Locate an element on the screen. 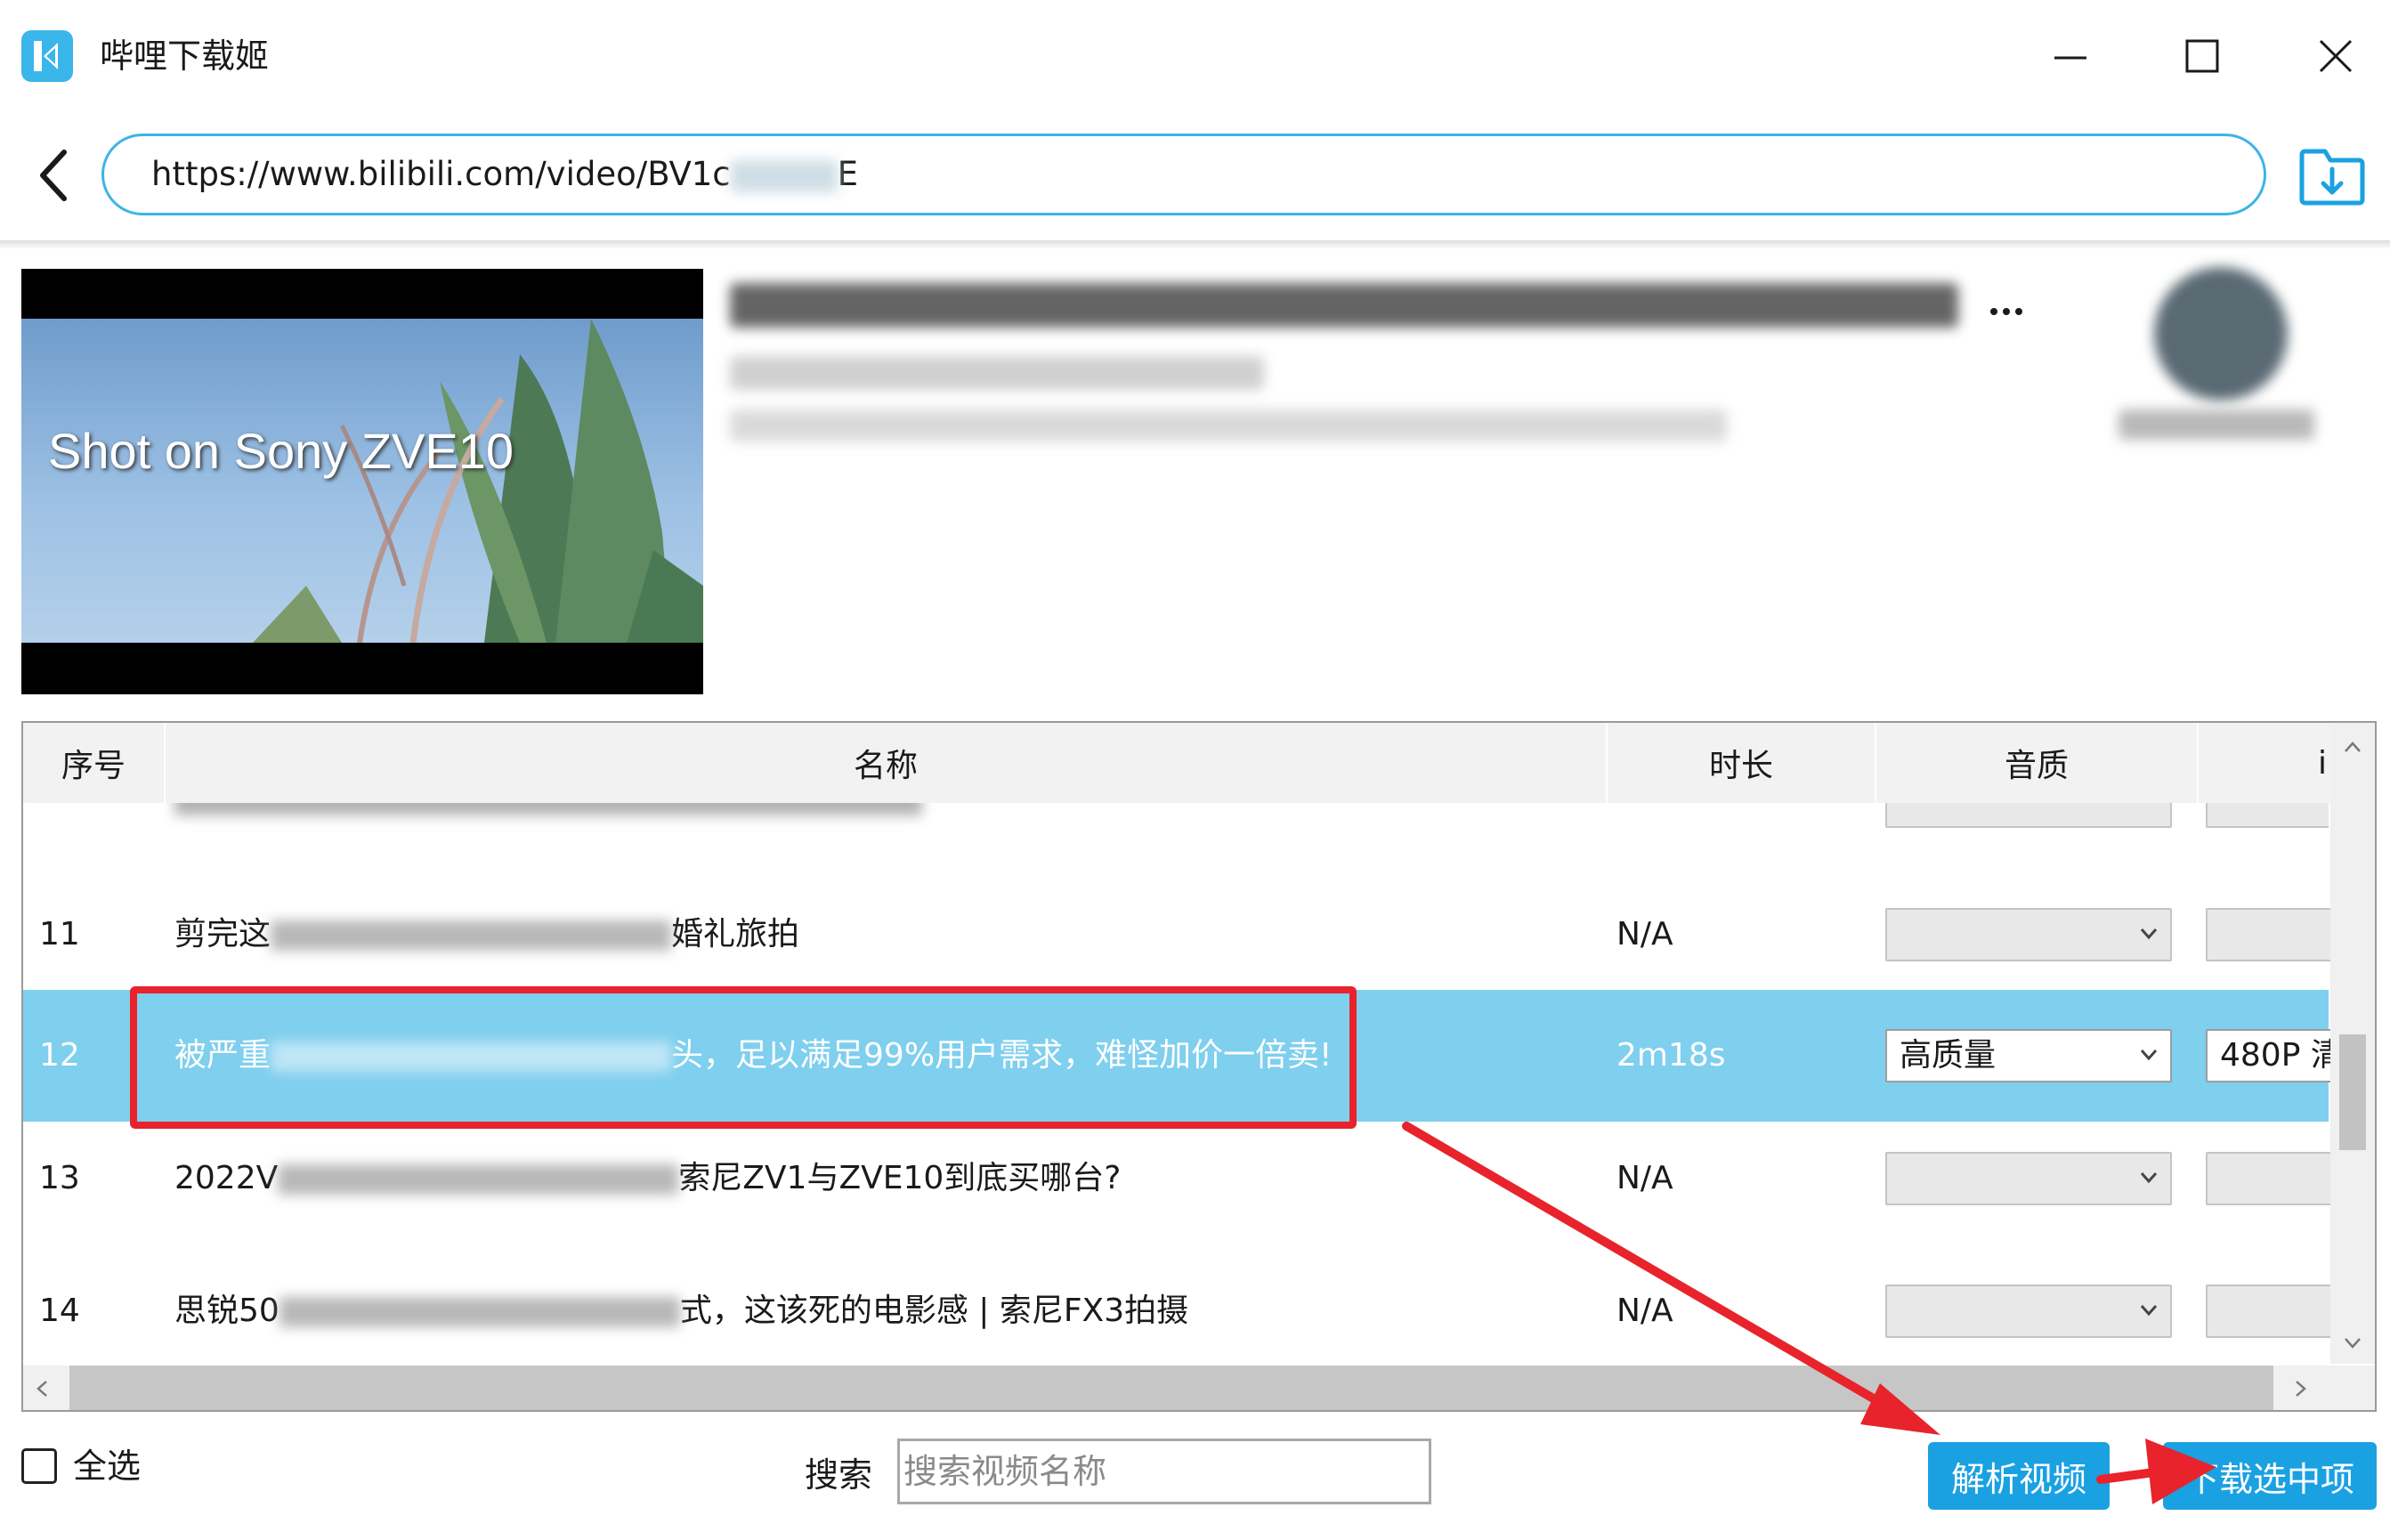  minimize-icon is located at coordinates (2070, 58).